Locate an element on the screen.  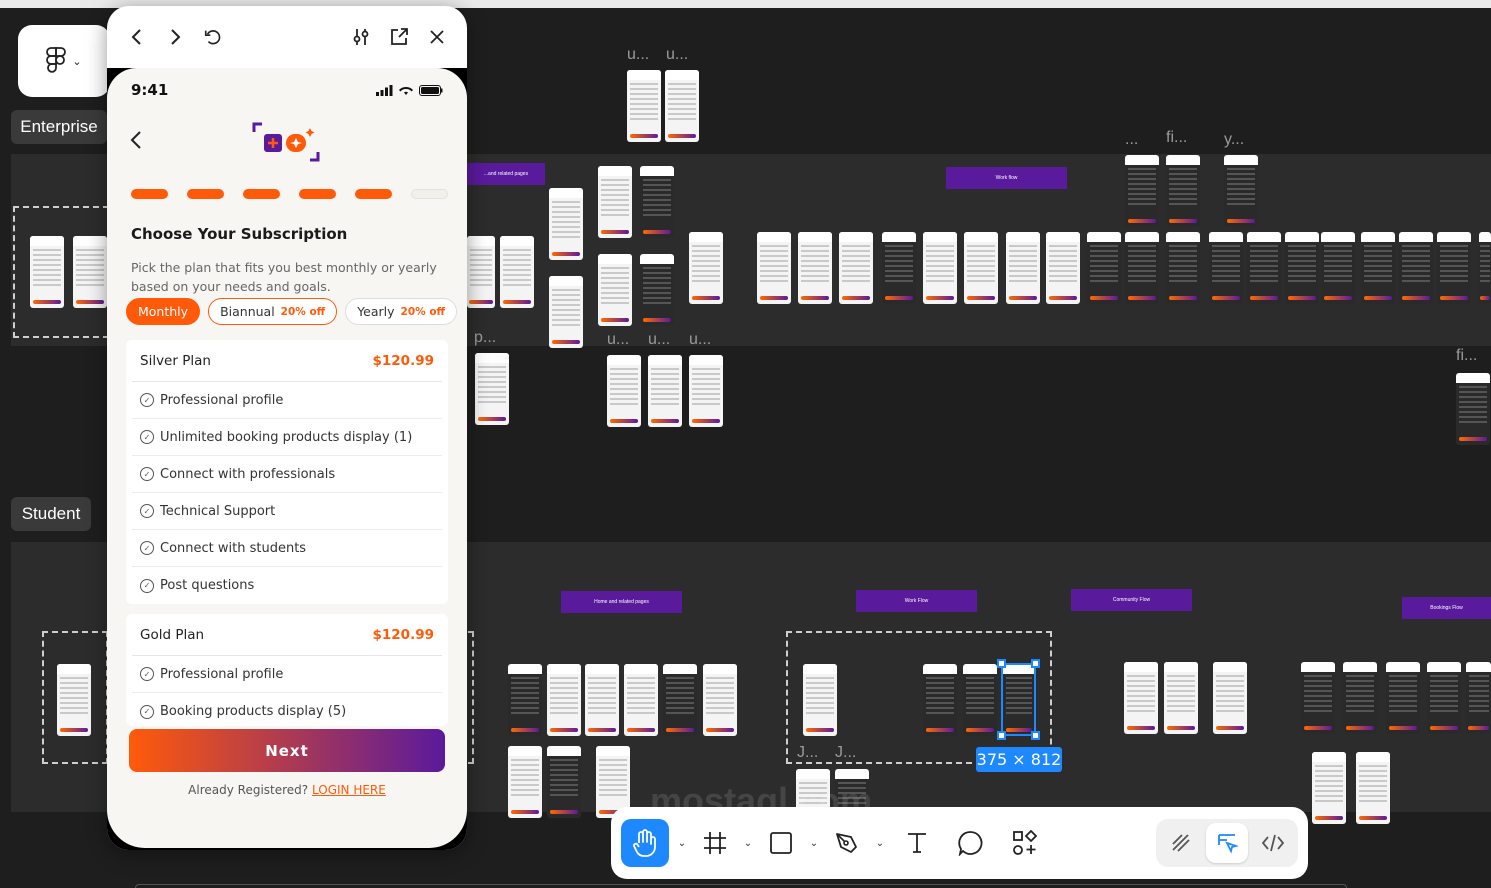
hand-tool is located at coordinates (645, 843).